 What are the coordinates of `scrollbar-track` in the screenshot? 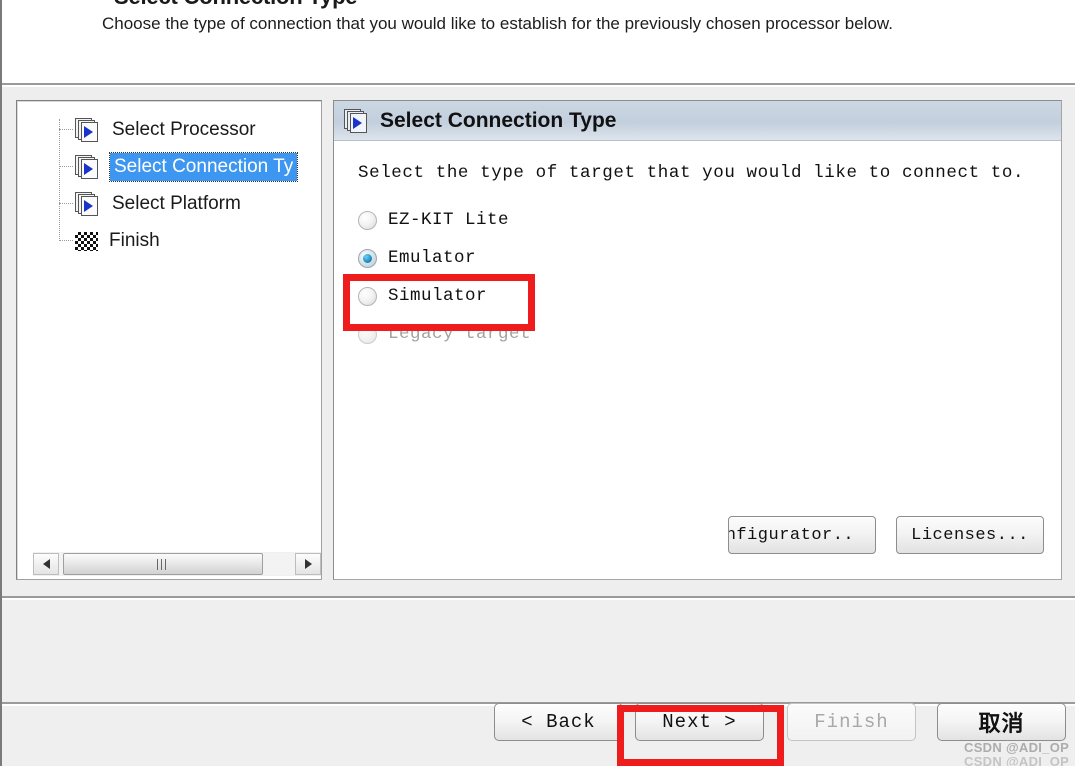 It's located at (177, 564).